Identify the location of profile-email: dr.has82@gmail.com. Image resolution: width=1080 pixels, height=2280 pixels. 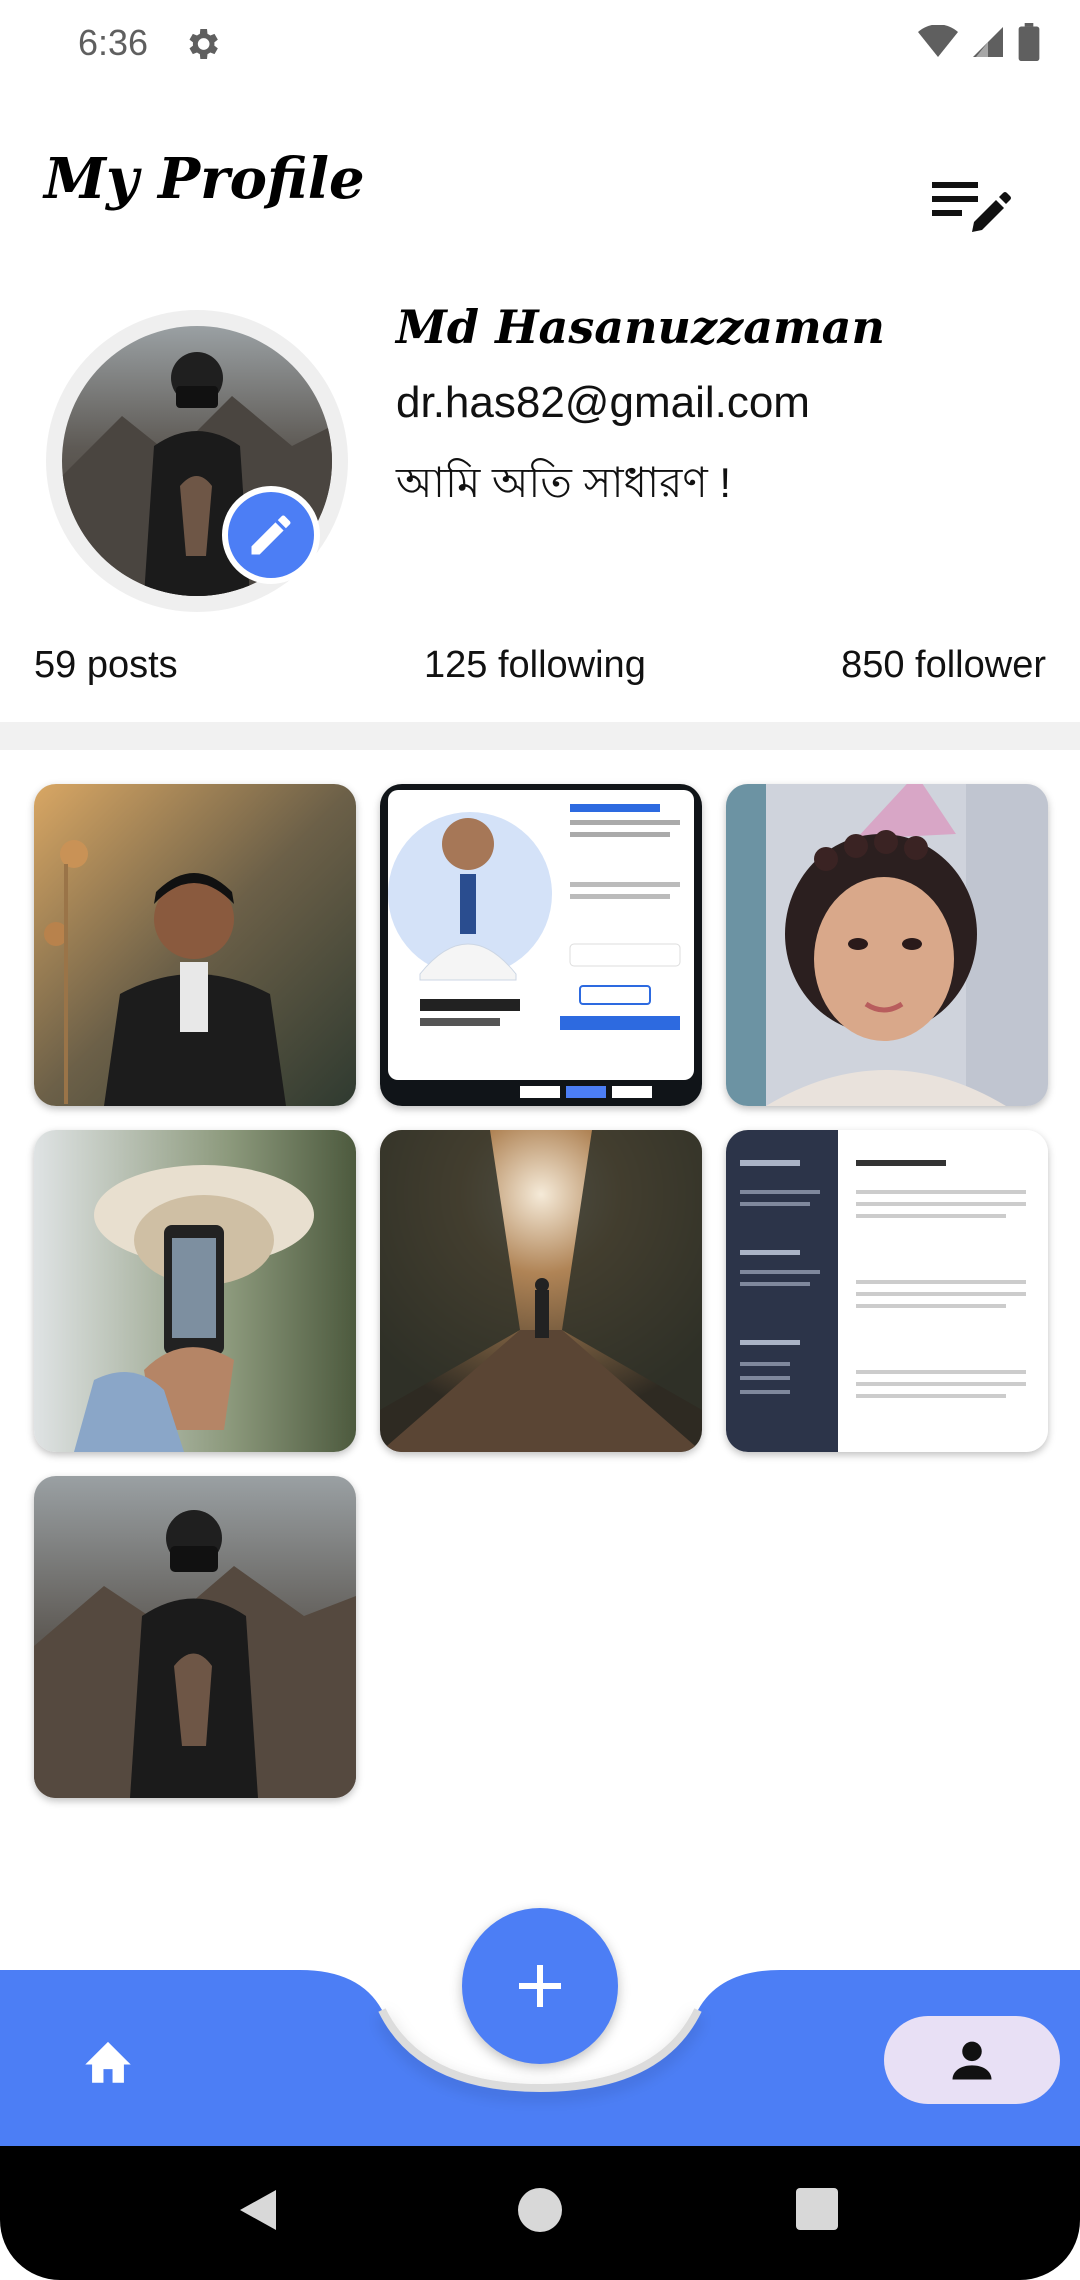
(603, 402).